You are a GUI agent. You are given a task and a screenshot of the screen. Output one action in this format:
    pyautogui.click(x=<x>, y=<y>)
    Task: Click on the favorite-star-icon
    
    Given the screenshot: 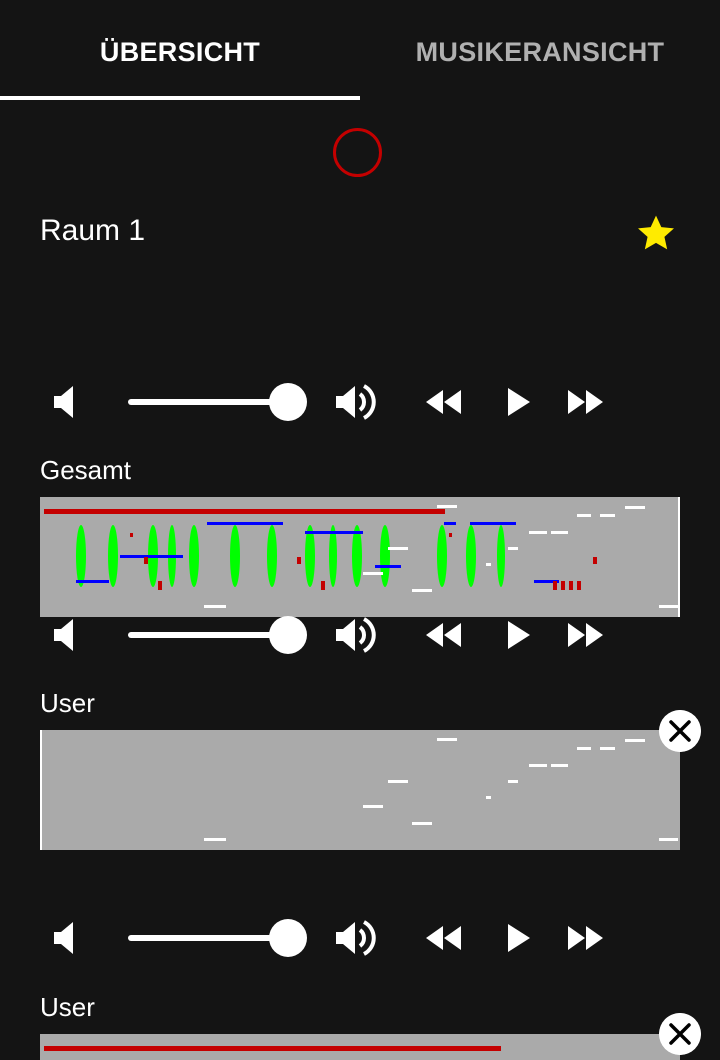 What is the action you would take?
    pyautogui.click(x=656, y=233)
    